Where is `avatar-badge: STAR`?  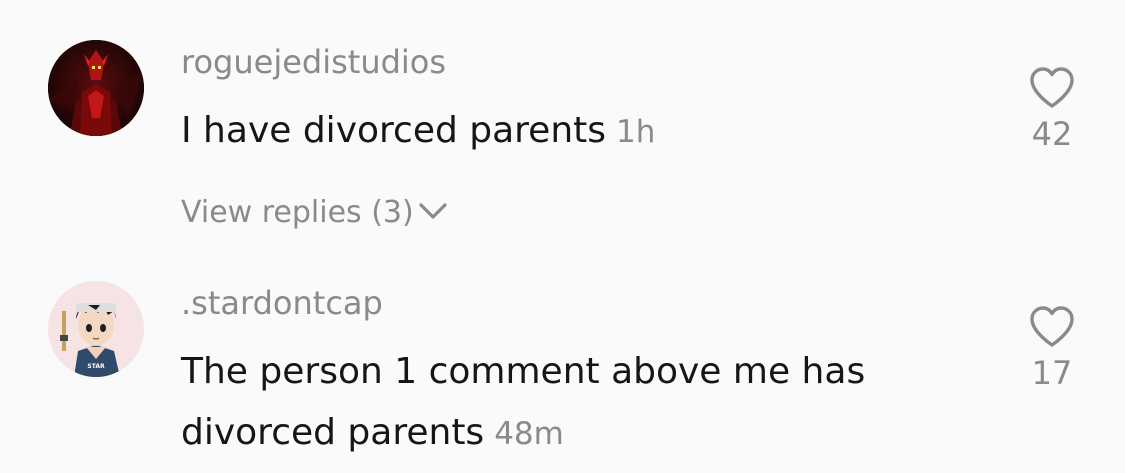 avatar-badge: STAR is located at coordinates (96, 366).